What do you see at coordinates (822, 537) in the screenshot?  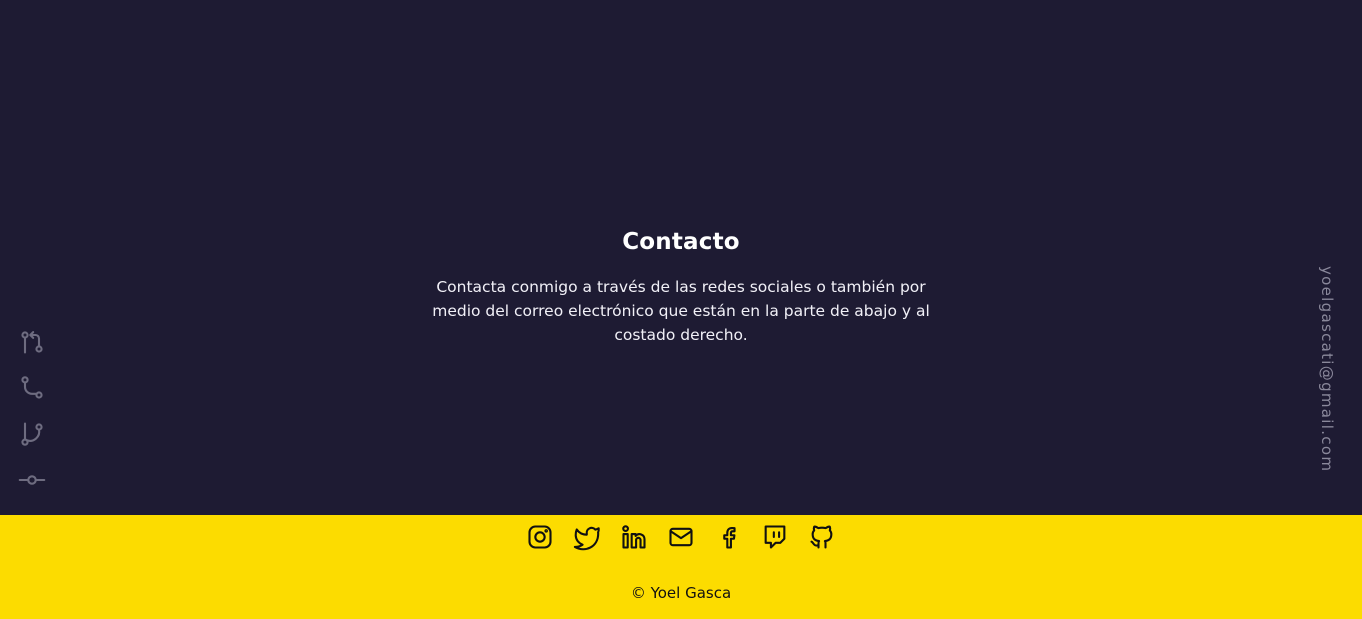 I see `github-icon` at bounding box center [822, 537].